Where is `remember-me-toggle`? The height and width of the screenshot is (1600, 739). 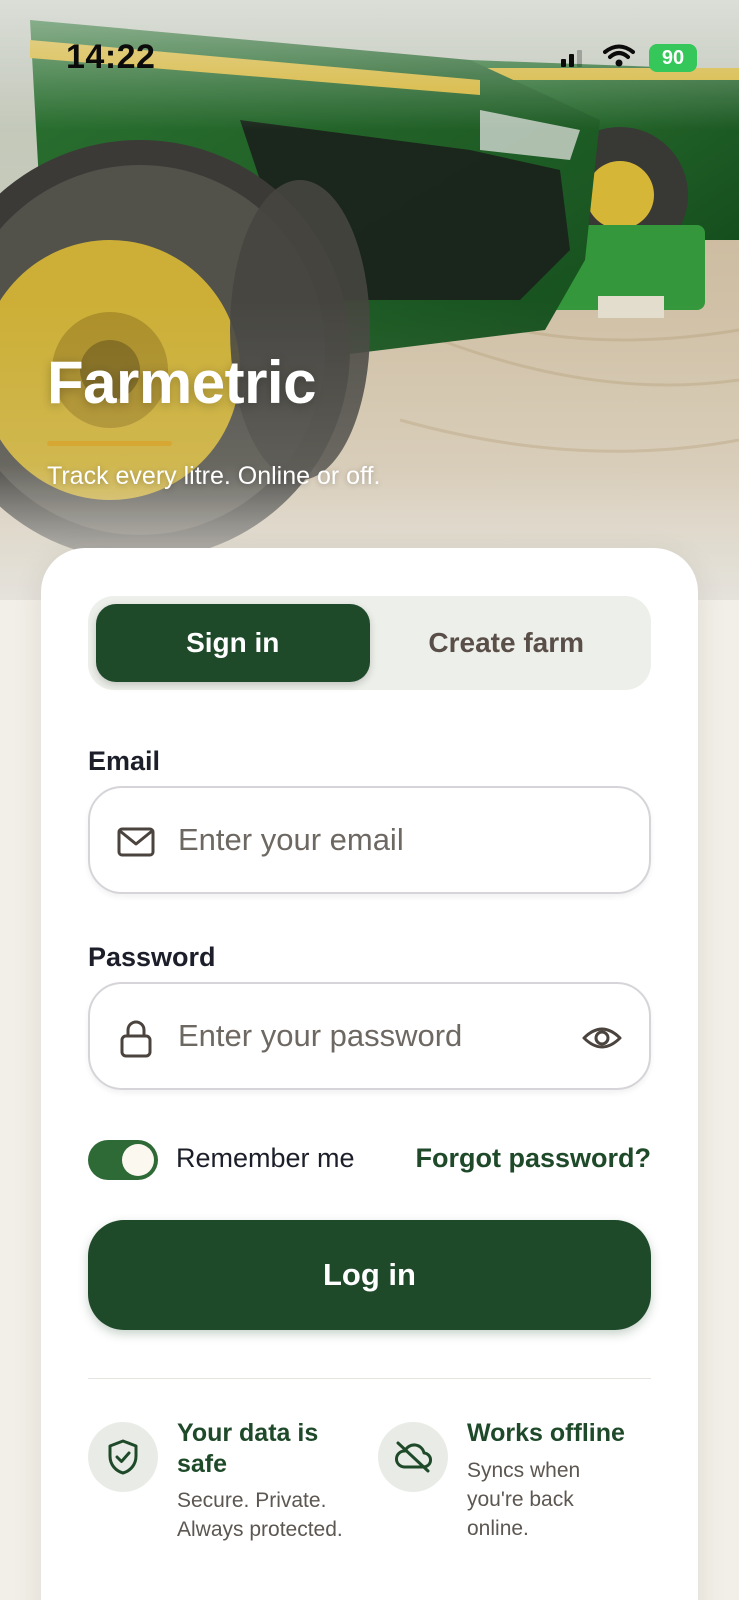 remember-me-toggle is located at coordinates (123, 1160).